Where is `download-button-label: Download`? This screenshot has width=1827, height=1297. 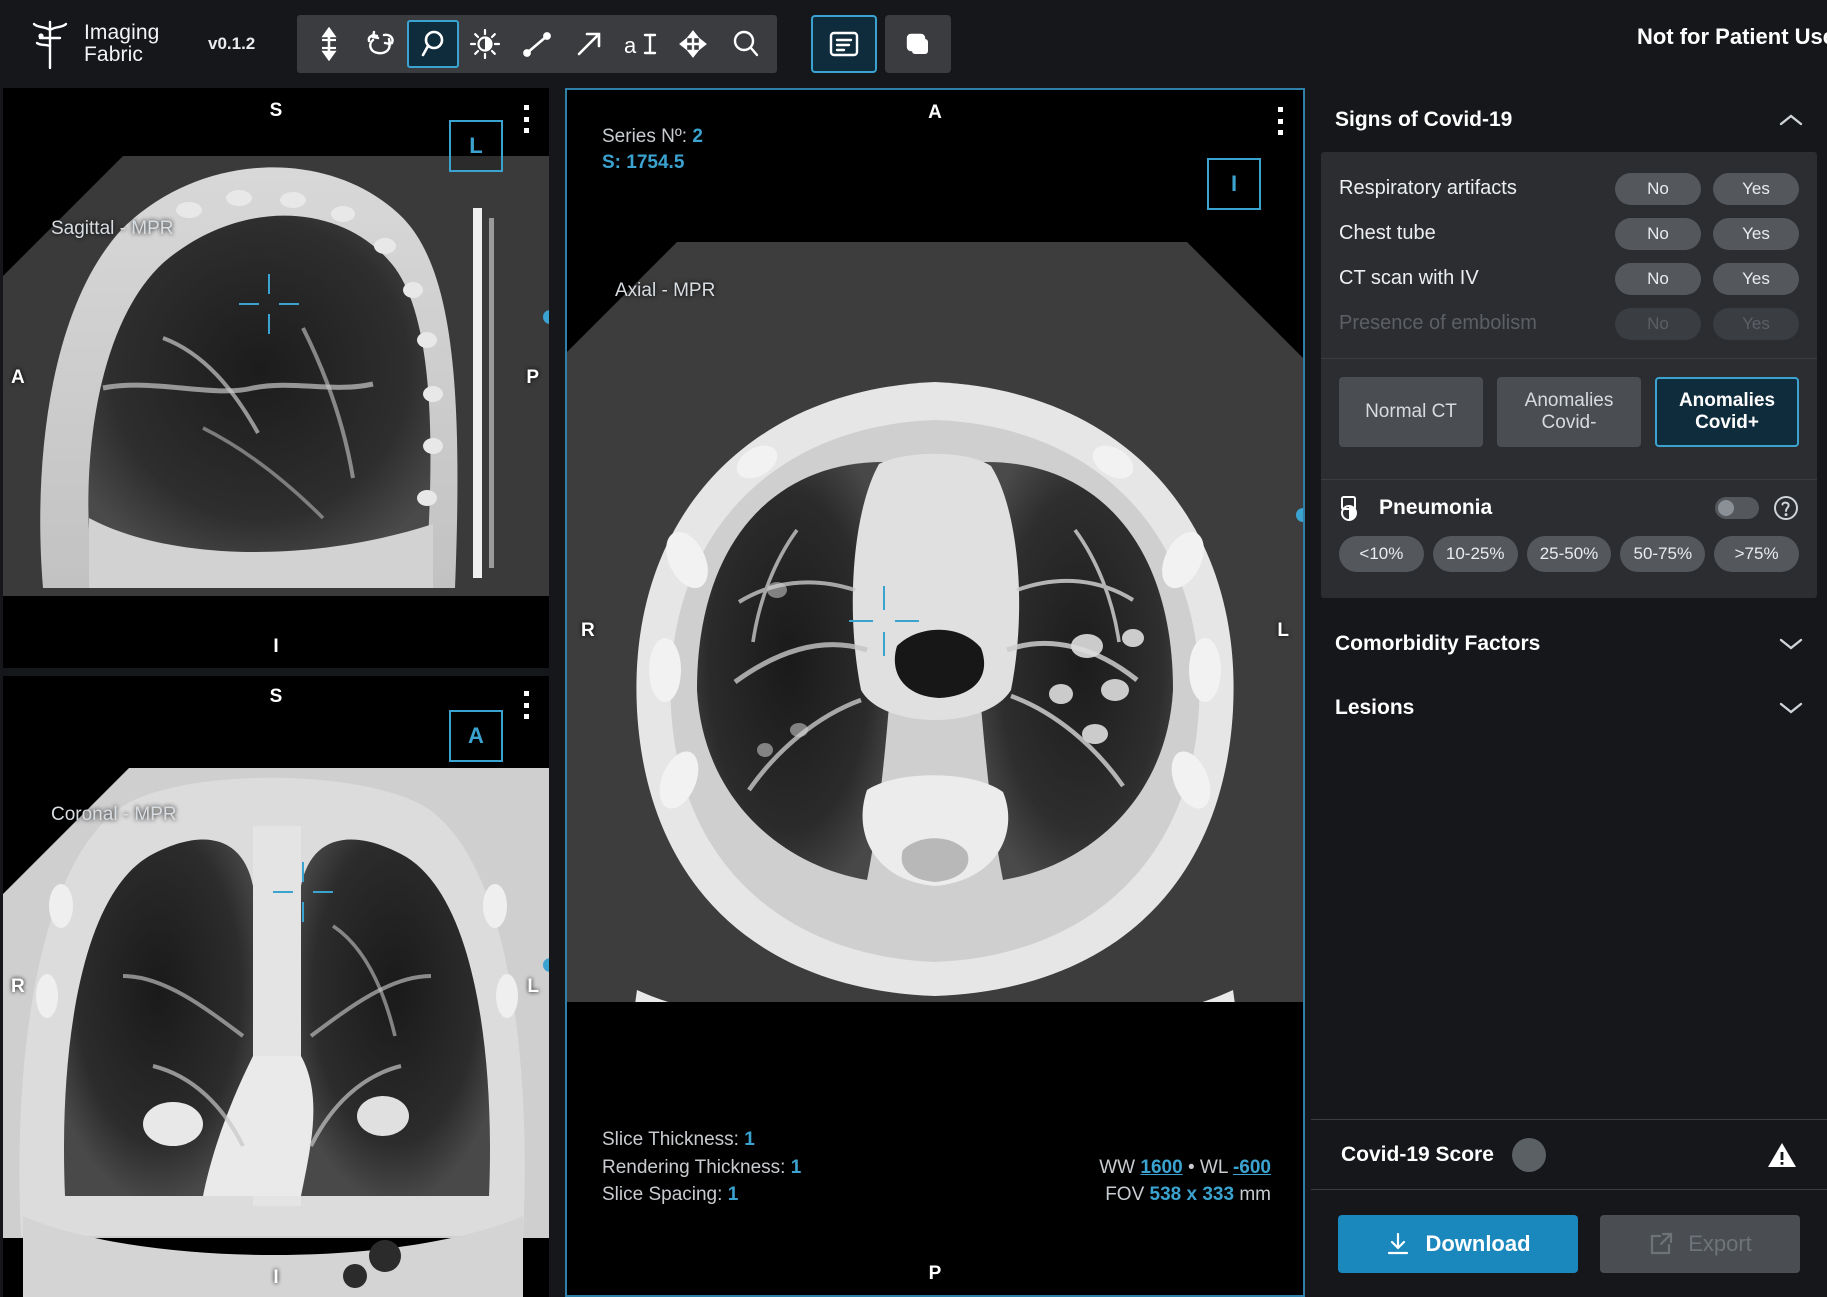
download-button-label: Download is located at coordinates (1478, 1243).